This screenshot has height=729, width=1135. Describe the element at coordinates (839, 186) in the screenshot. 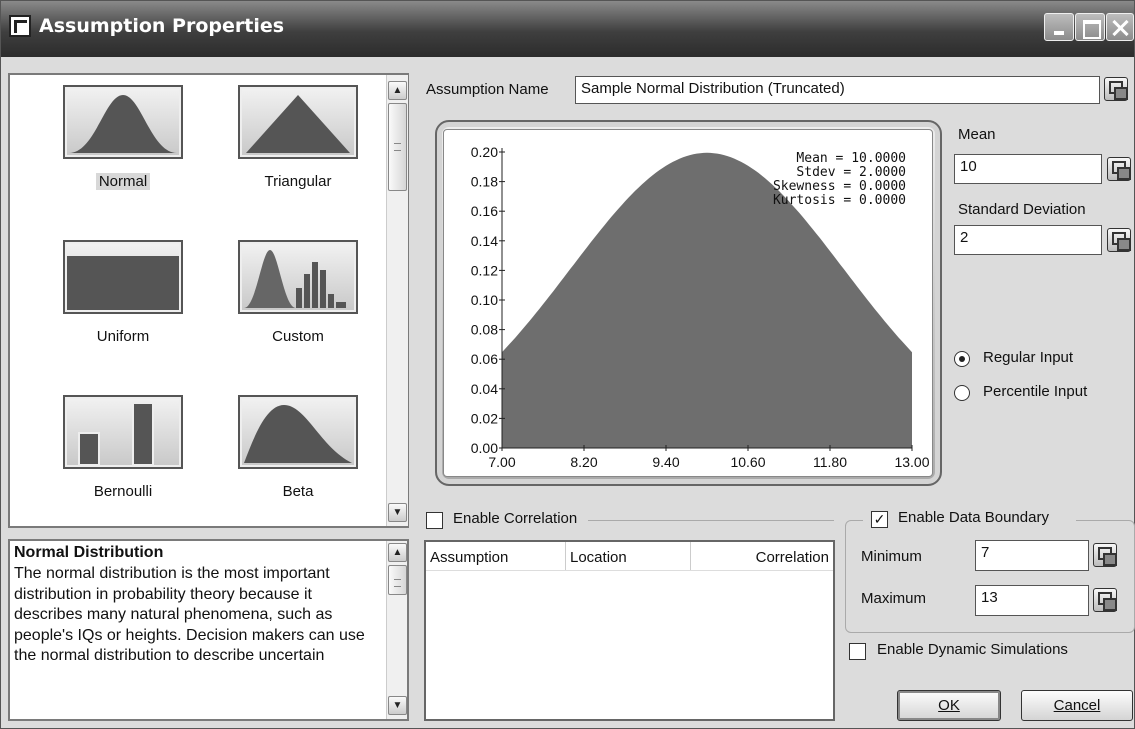

I see `chart-stat-label: Skewness = 0.0000` at that location.